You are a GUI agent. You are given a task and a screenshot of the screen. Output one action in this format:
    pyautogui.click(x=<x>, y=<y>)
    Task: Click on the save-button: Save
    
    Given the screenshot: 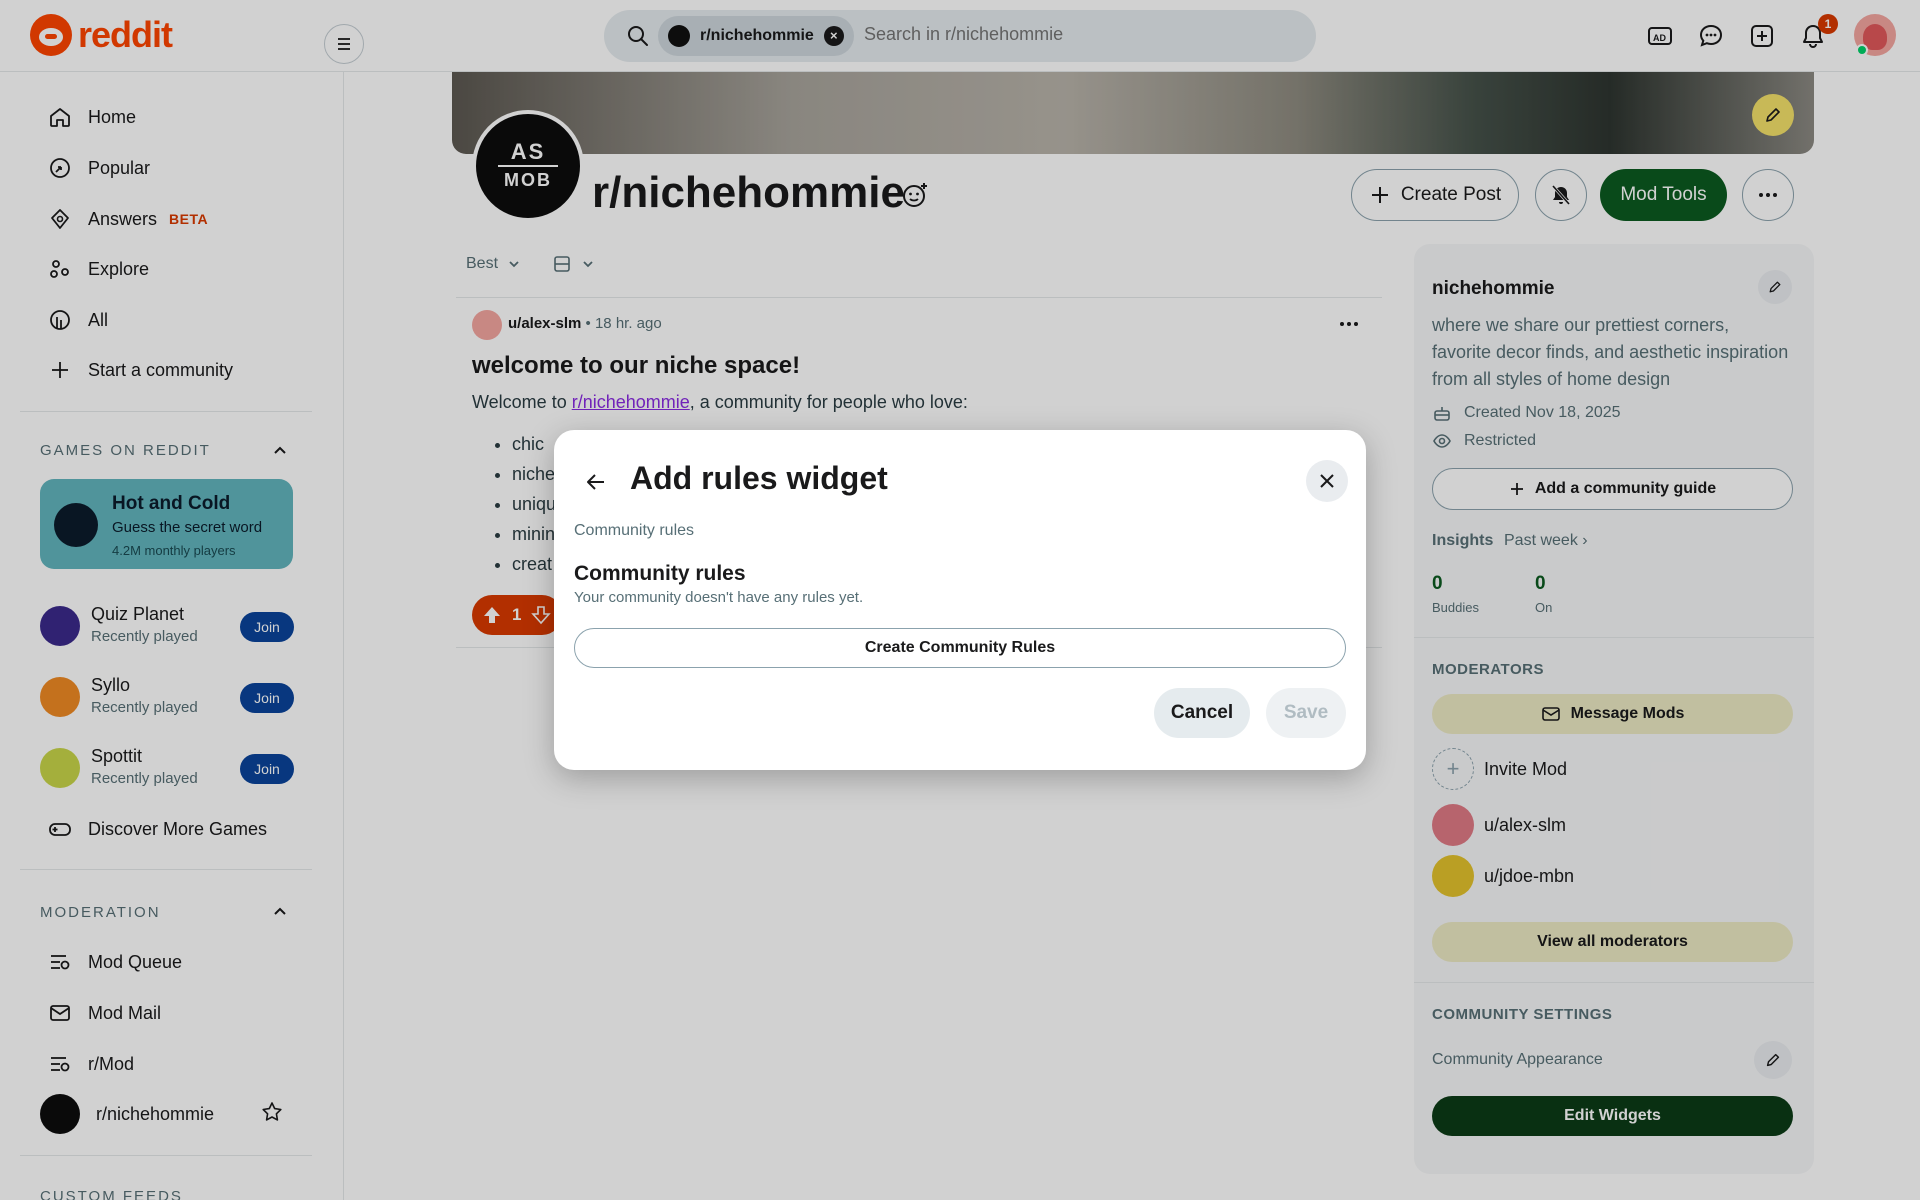 What is the action you would take?
    pyautogui.click(x=1306, y=713)
    